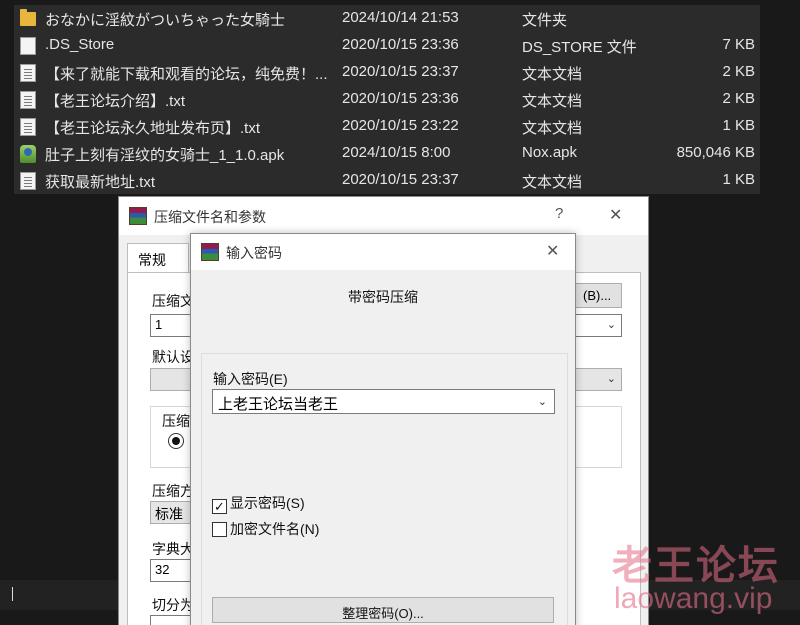  Describe the element at coordinates (162, 569) in the screenshot. I see `dictionary-size-value: 32` at that location.